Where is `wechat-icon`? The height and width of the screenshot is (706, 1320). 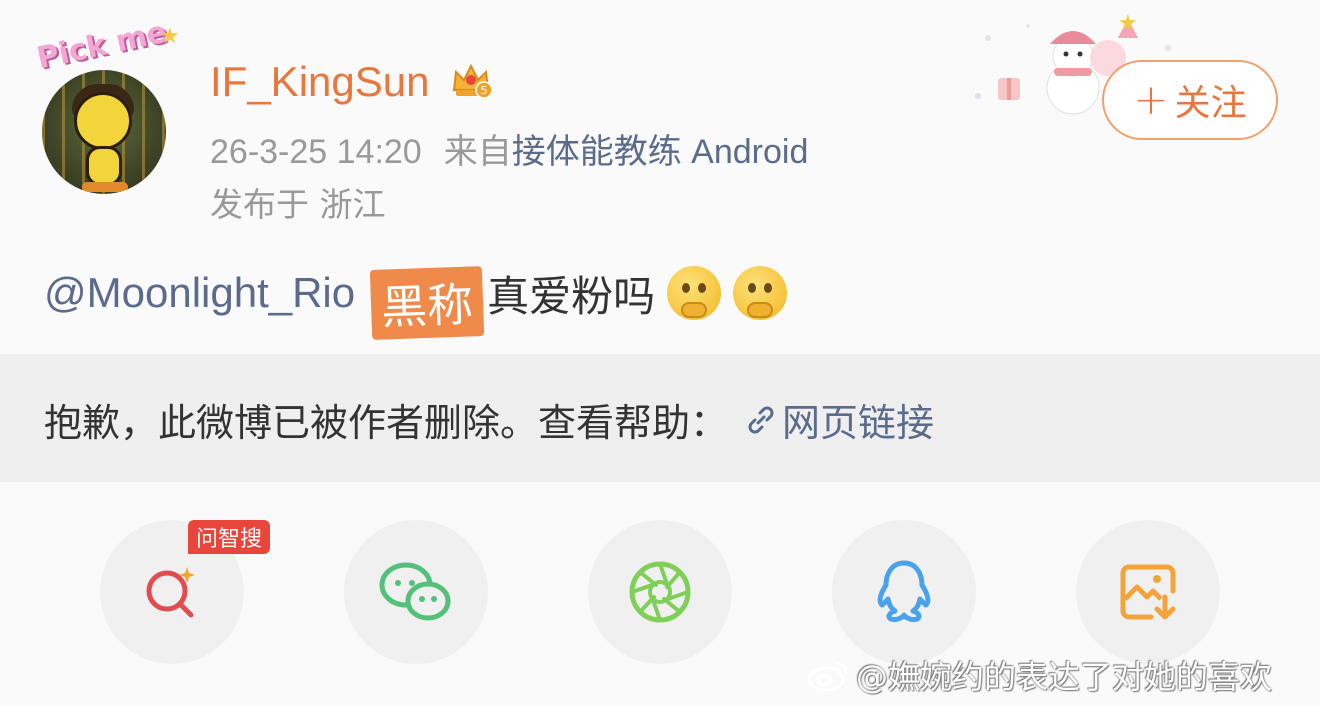 wechat-icon is located at coordinates (415, 591).